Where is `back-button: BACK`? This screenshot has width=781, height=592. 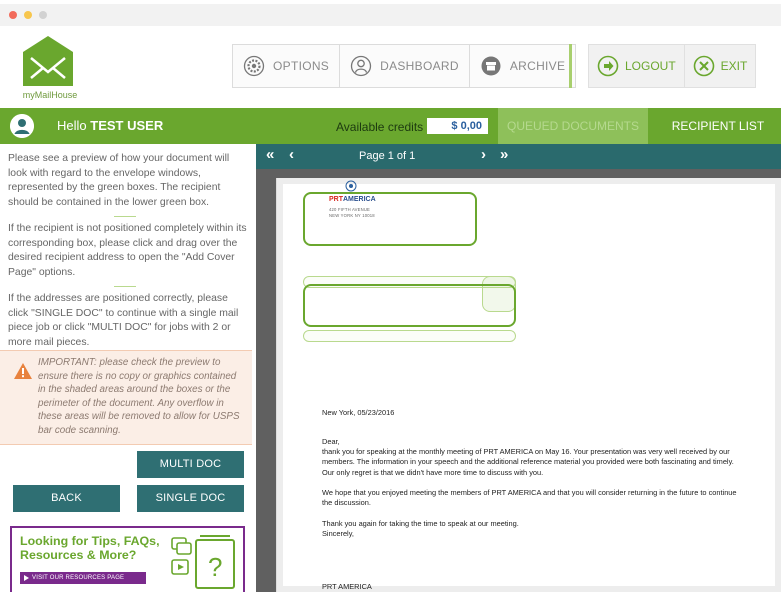
back-button: BACK is located at coordinates (66, 498).